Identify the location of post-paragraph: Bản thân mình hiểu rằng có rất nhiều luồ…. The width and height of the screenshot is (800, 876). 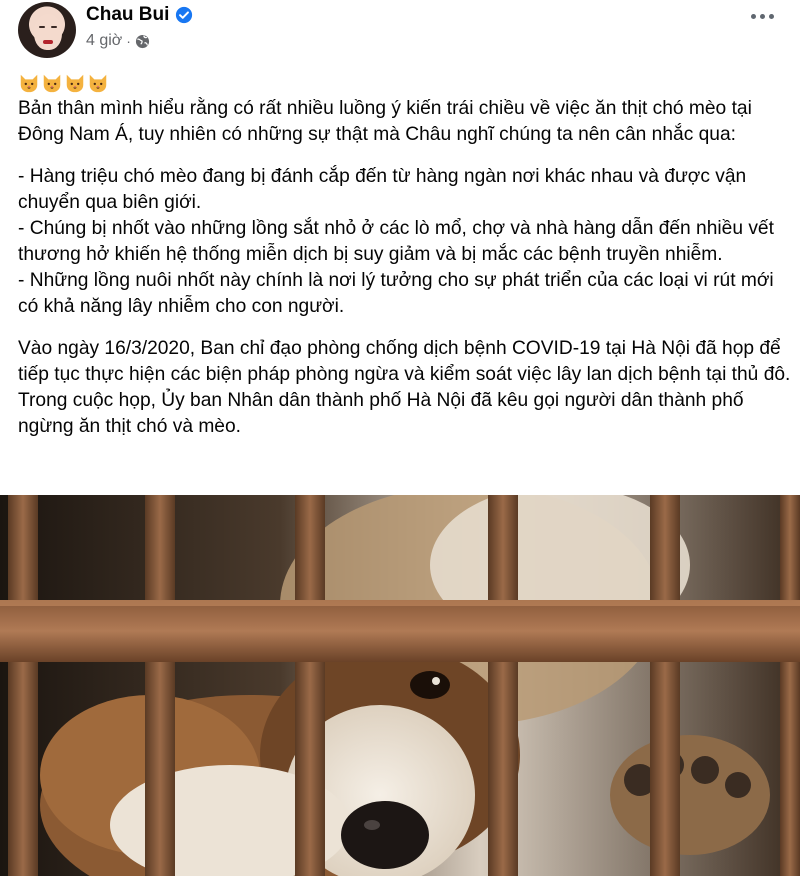
(385, 121).